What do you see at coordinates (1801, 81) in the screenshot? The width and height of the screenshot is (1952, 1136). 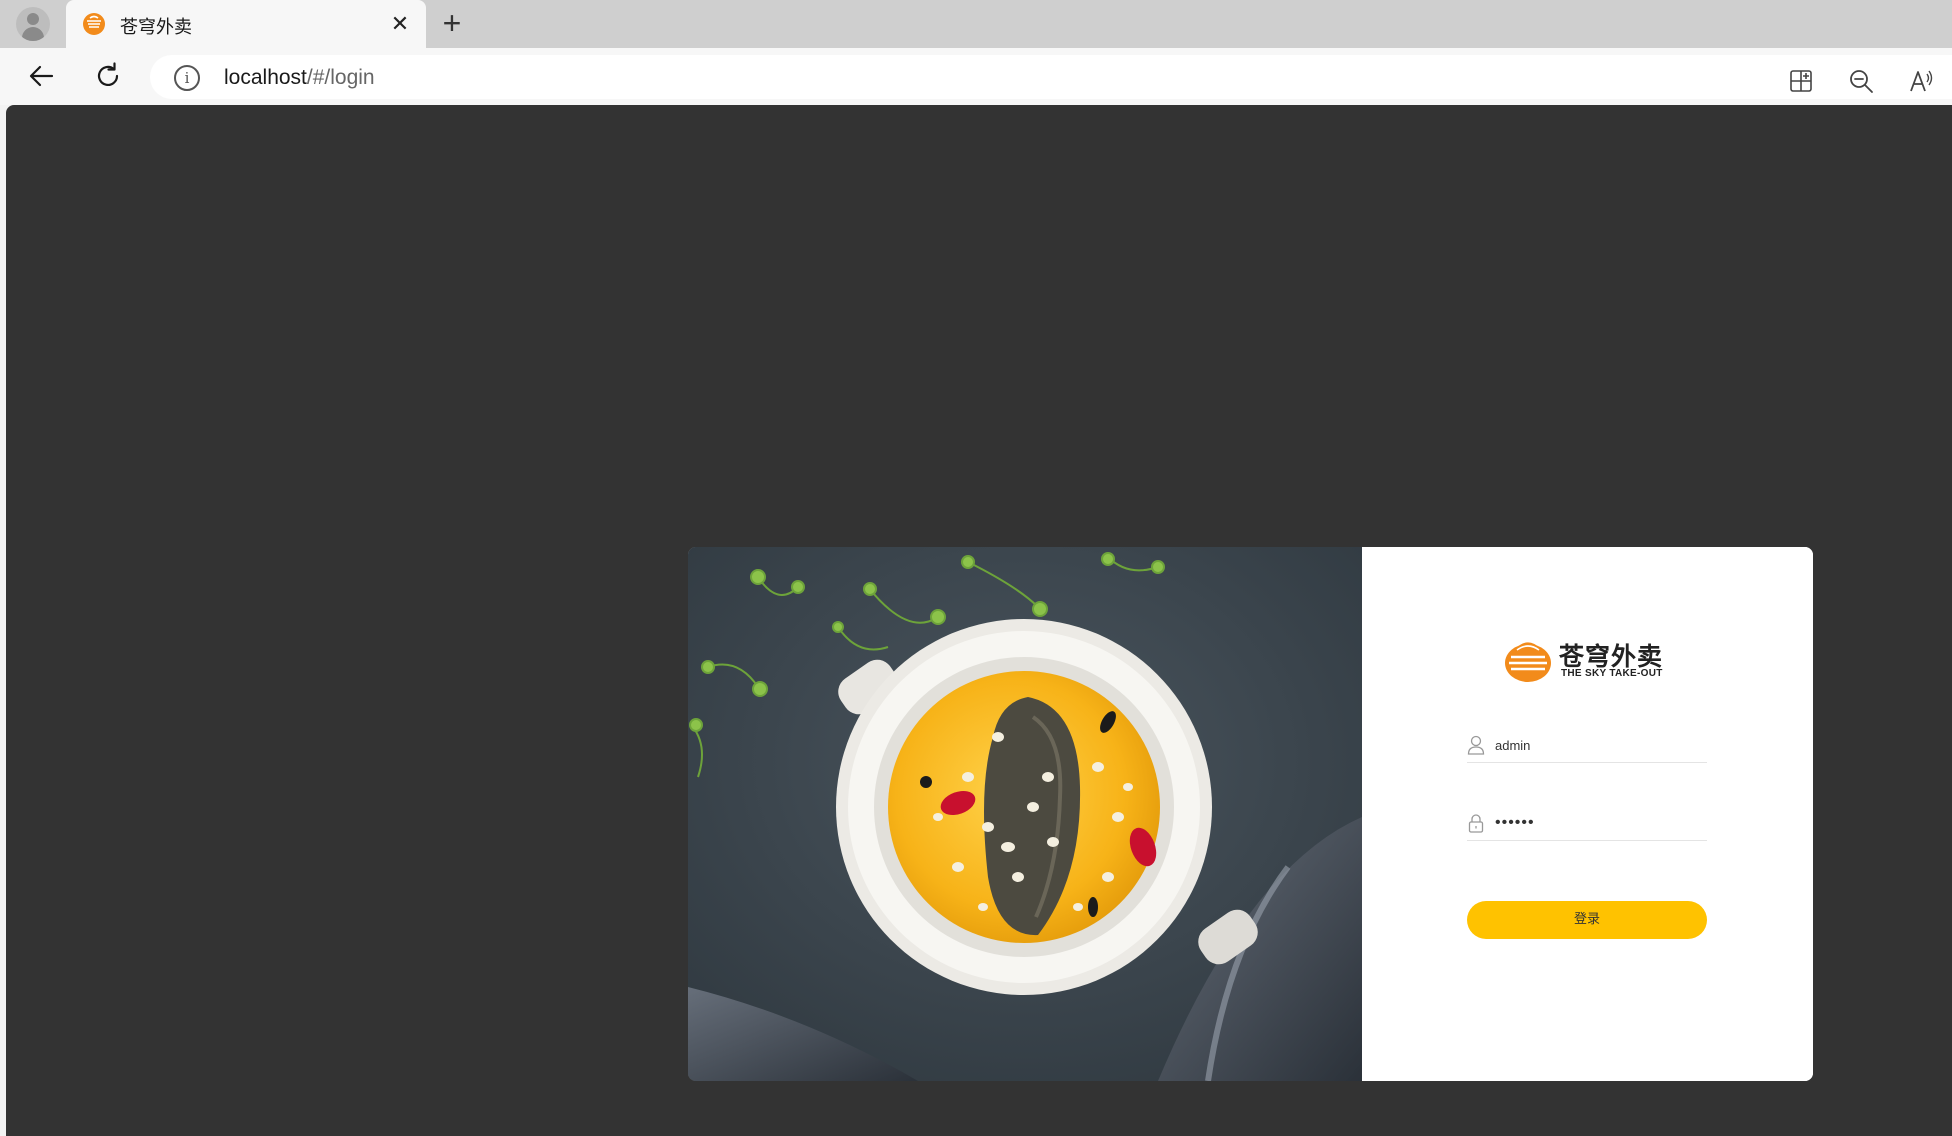 I see `apps-icon` at bounding box center [1801, 81].